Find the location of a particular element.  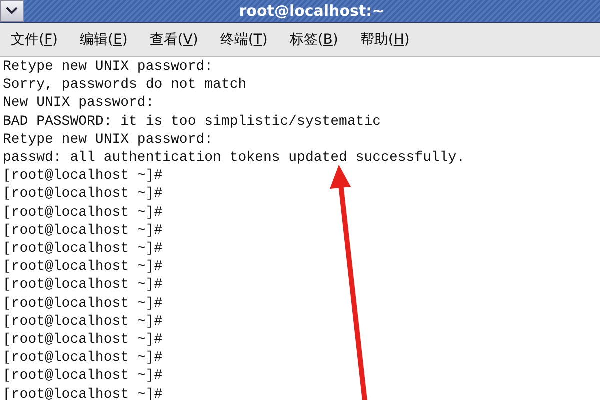

terminal-line: Sorry, passwords do not match is located at coordinates (125, 85).